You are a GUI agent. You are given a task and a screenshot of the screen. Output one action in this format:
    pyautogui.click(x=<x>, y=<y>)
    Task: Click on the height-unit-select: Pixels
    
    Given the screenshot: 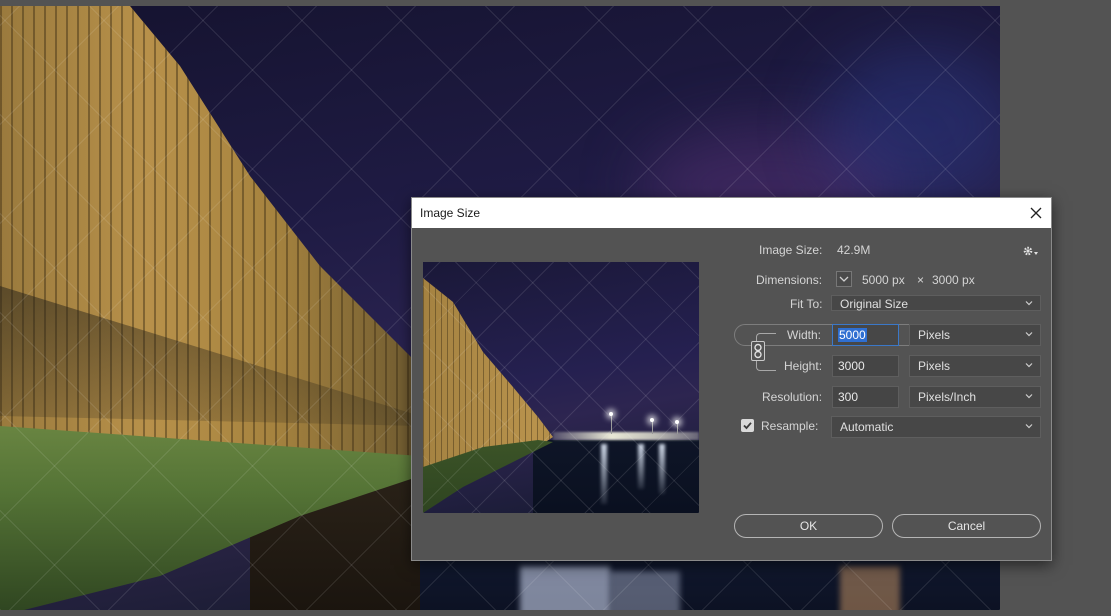 What is the action you would take?
    pyautogui.click(x=975, y=366)
    